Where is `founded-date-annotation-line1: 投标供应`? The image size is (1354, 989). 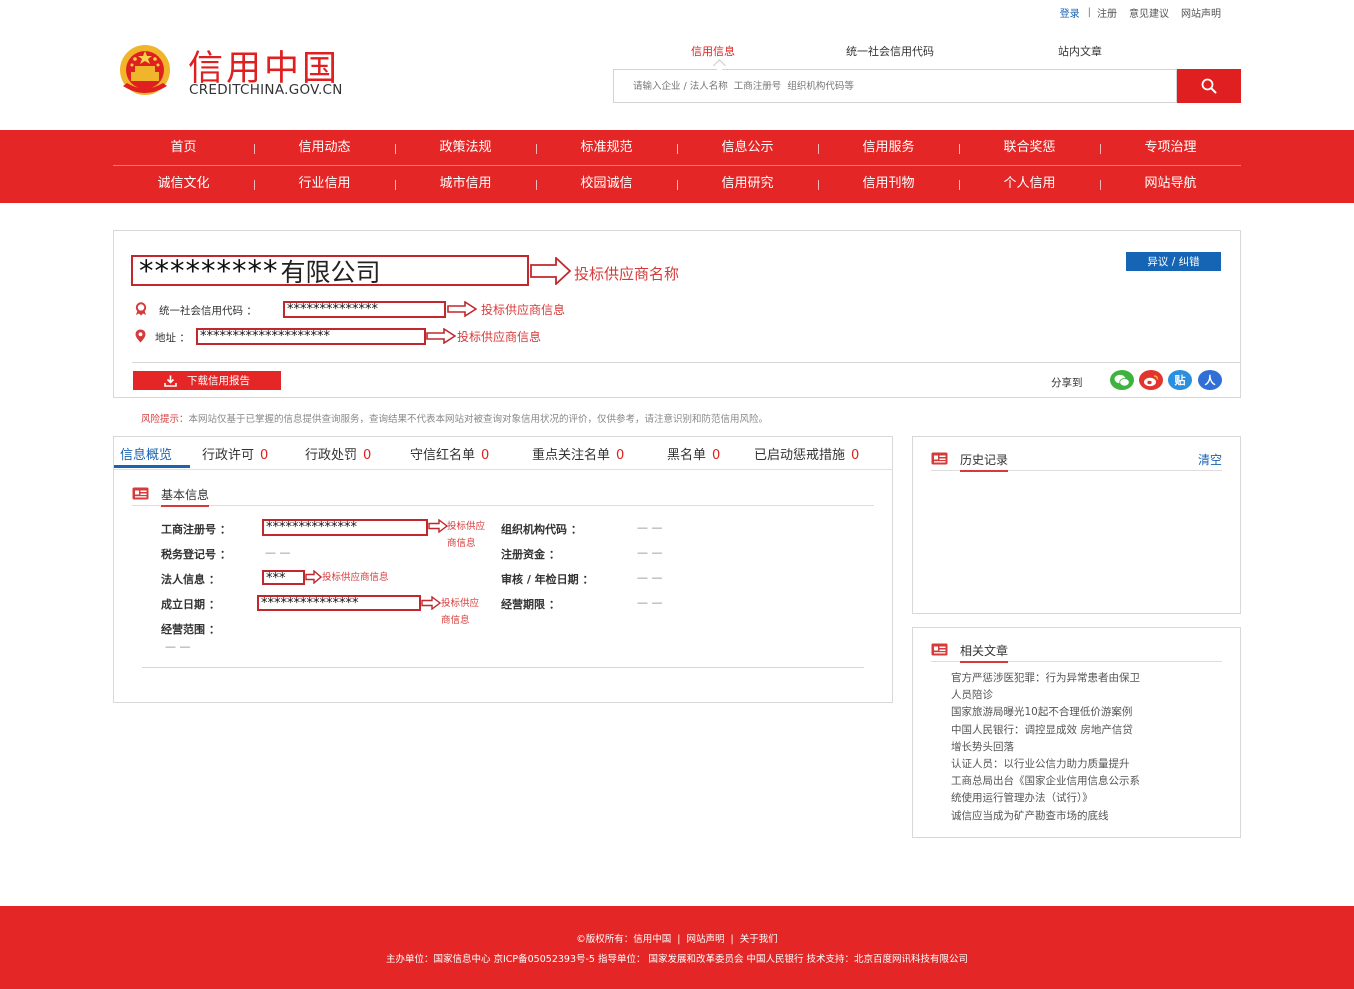
founded-date-annotation-line1: 投标供应 is located at coordinates (460, 603).